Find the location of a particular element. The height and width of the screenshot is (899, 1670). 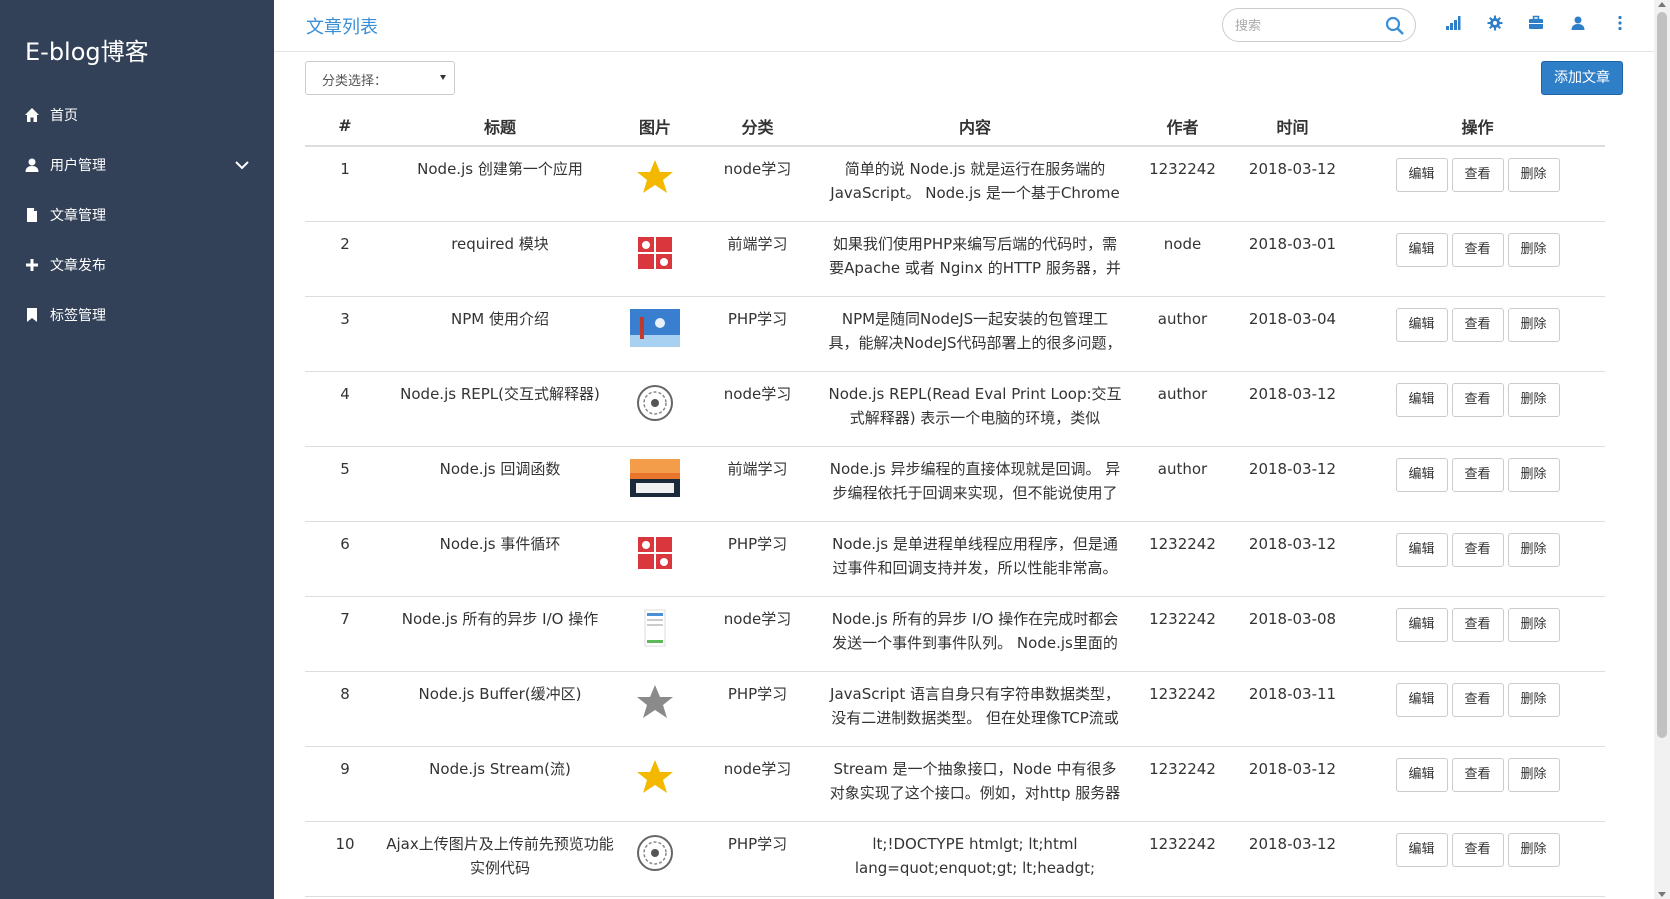

sidebar-item-articles: 文章管理 is located at coordinates (137, 215).